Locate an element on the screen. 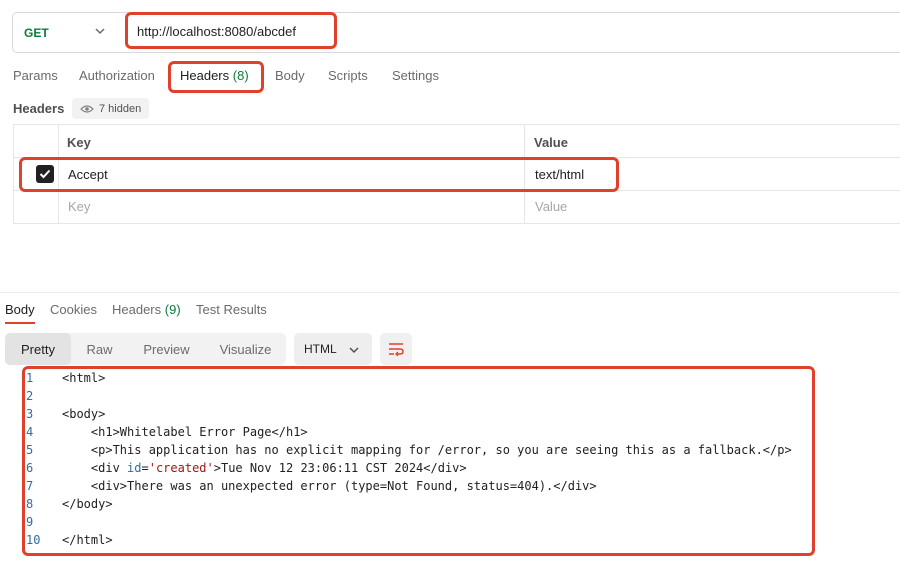  tab-body: Body is located at coordinates (290, 75).